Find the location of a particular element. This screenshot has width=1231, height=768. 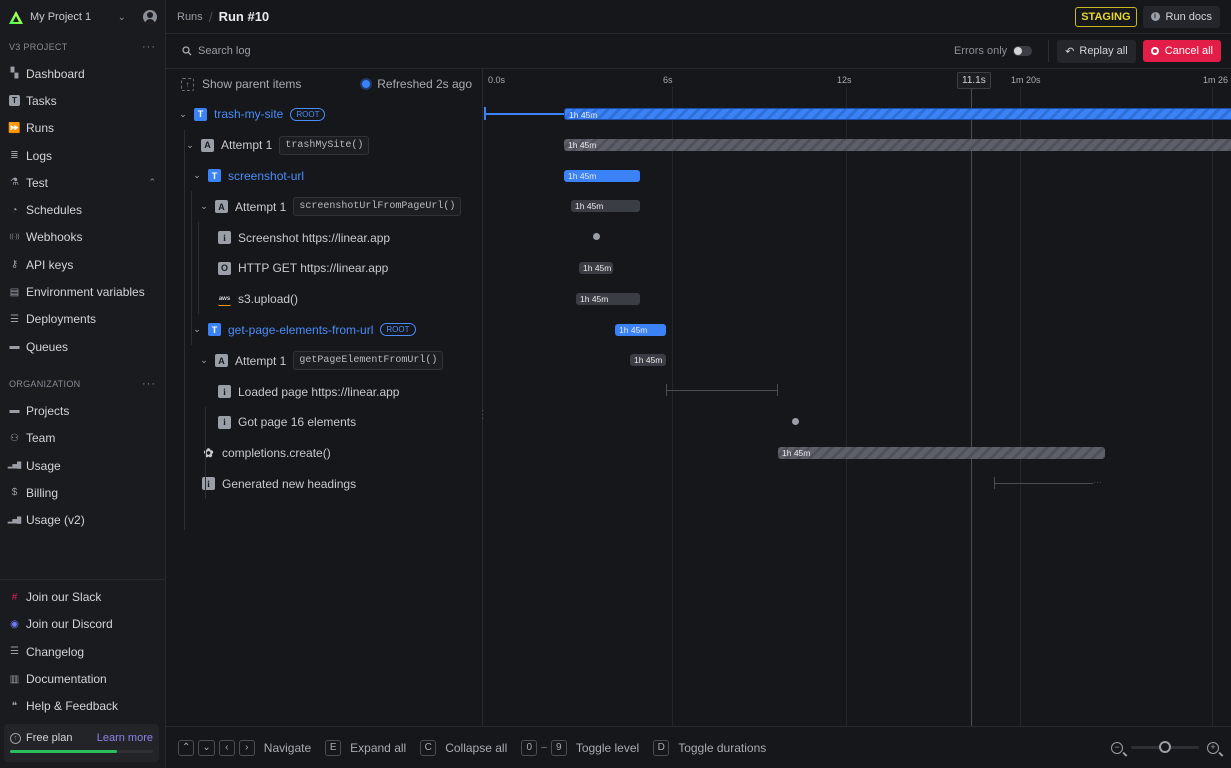

tree-row: i Got page 16 elements is located at coordinates (324, 422).